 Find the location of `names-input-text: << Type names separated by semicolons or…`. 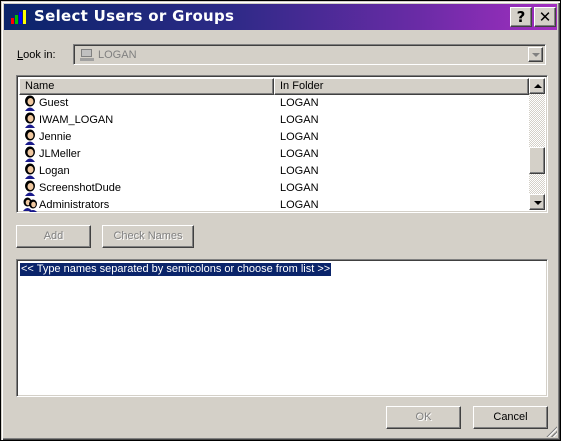

names-input-text: << Type names separated by semicolons or… is located at coordinates (176, 269).